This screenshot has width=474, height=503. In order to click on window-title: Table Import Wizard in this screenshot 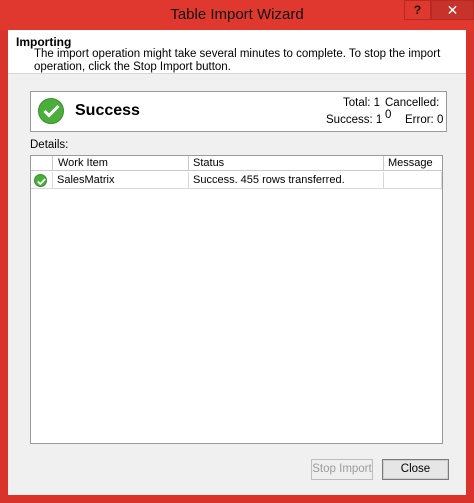, I will do `click(237, 14)`.